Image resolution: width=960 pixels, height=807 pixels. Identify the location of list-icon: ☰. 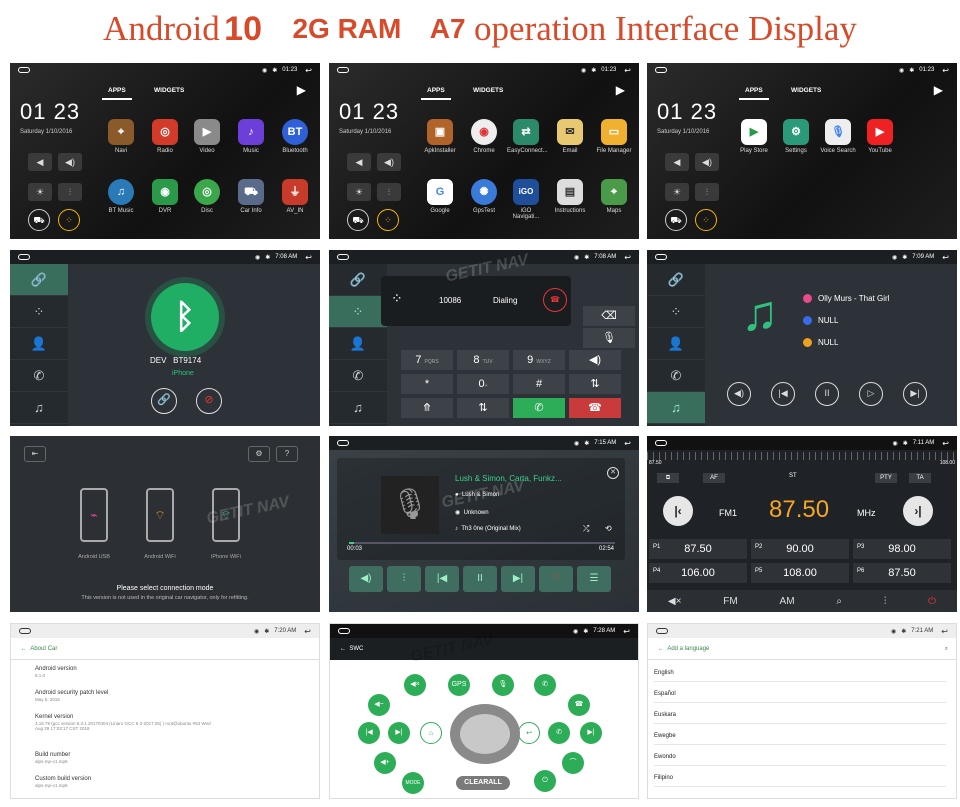
(594, 579).